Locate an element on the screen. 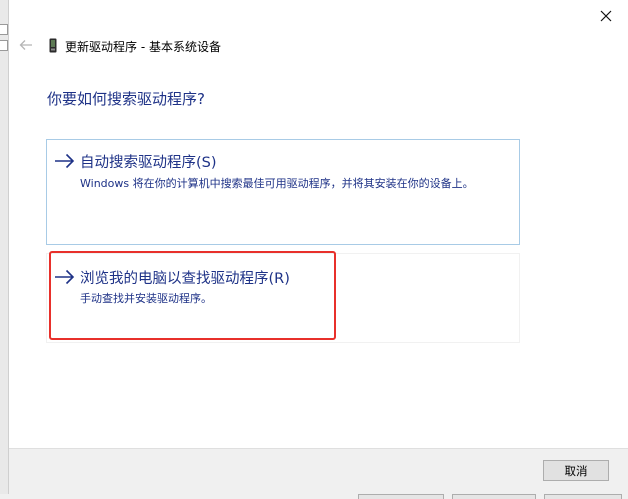  background-window-edge is located at coordinates (4, 249).